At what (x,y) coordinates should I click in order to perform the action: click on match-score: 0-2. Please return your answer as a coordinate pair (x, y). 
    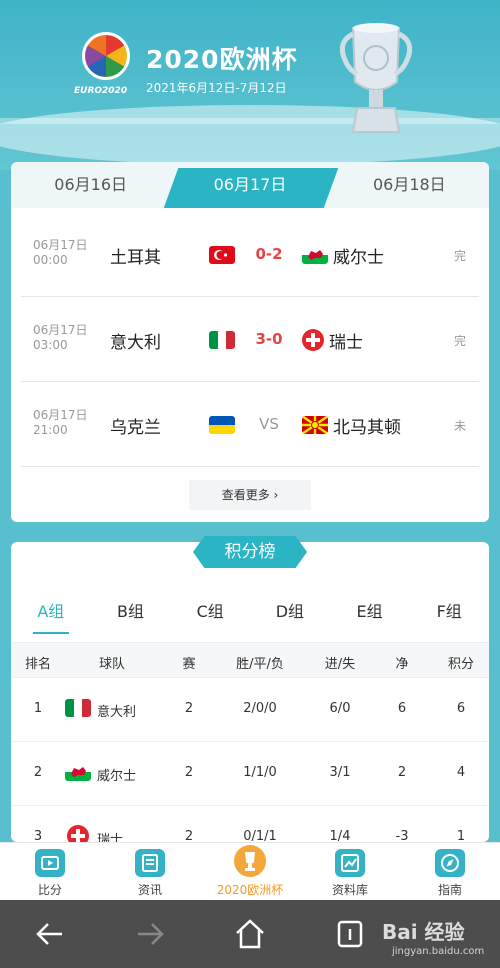
    Looking at the image, I should click on (269, 254).